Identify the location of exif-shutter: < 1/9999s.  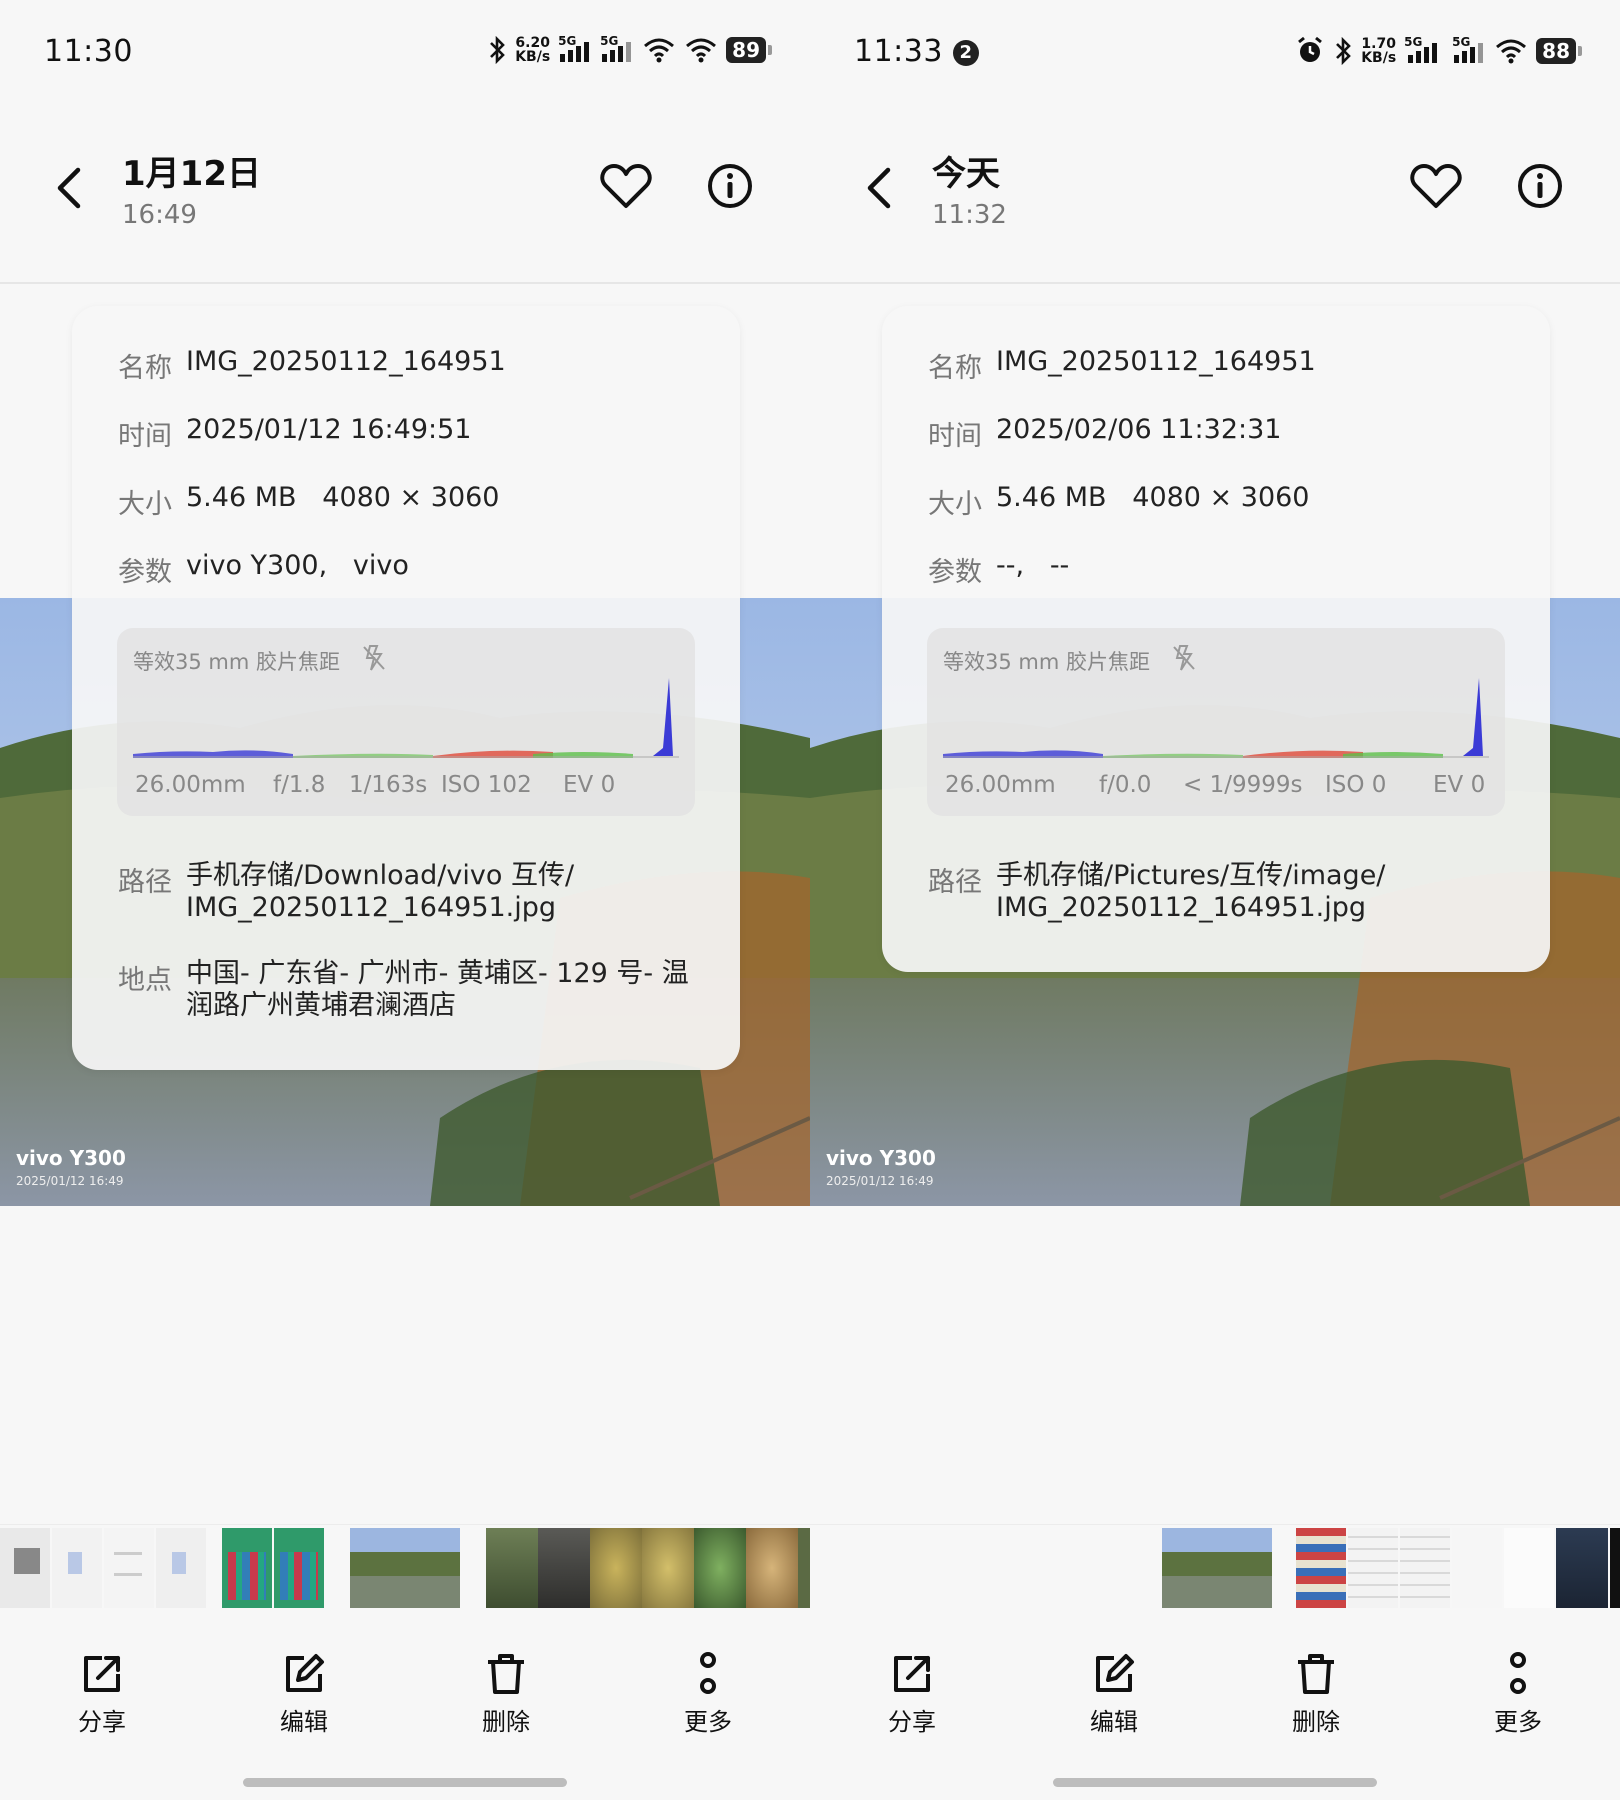
(1243, 785).